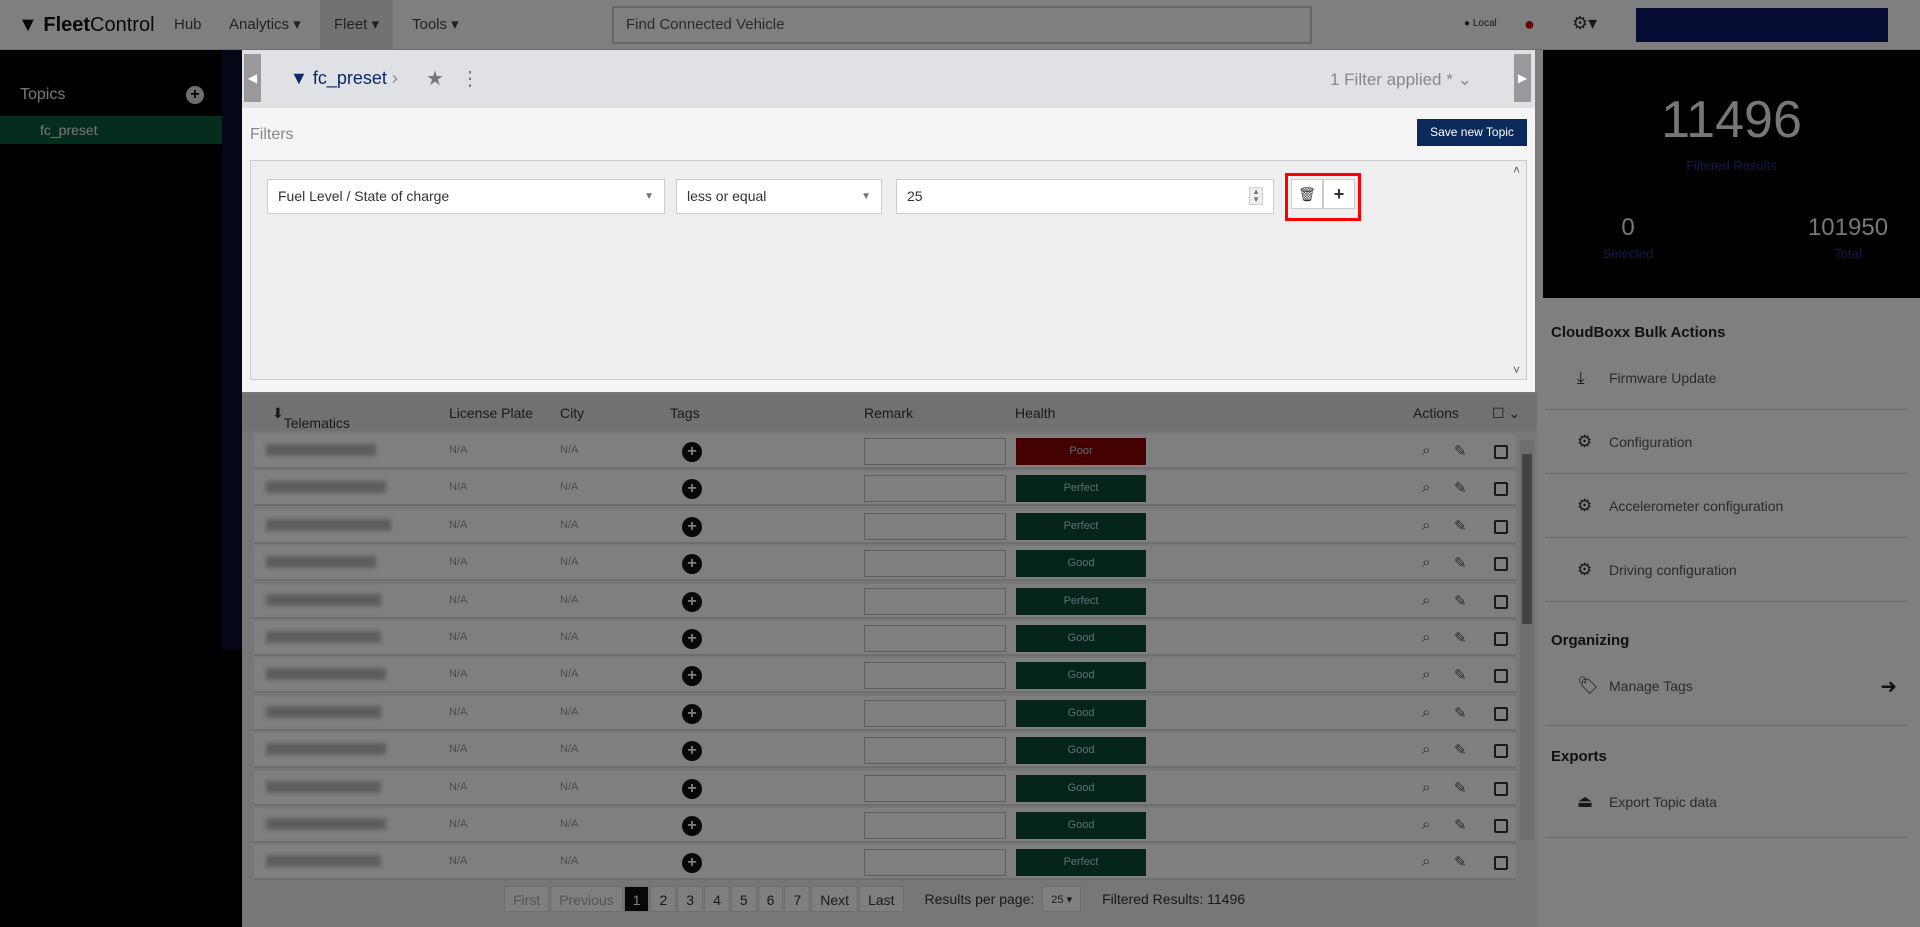 This screenshot has width=1920, height=927. I want to click on filter-operator-select: less or equal ▼, so click(779, 196).